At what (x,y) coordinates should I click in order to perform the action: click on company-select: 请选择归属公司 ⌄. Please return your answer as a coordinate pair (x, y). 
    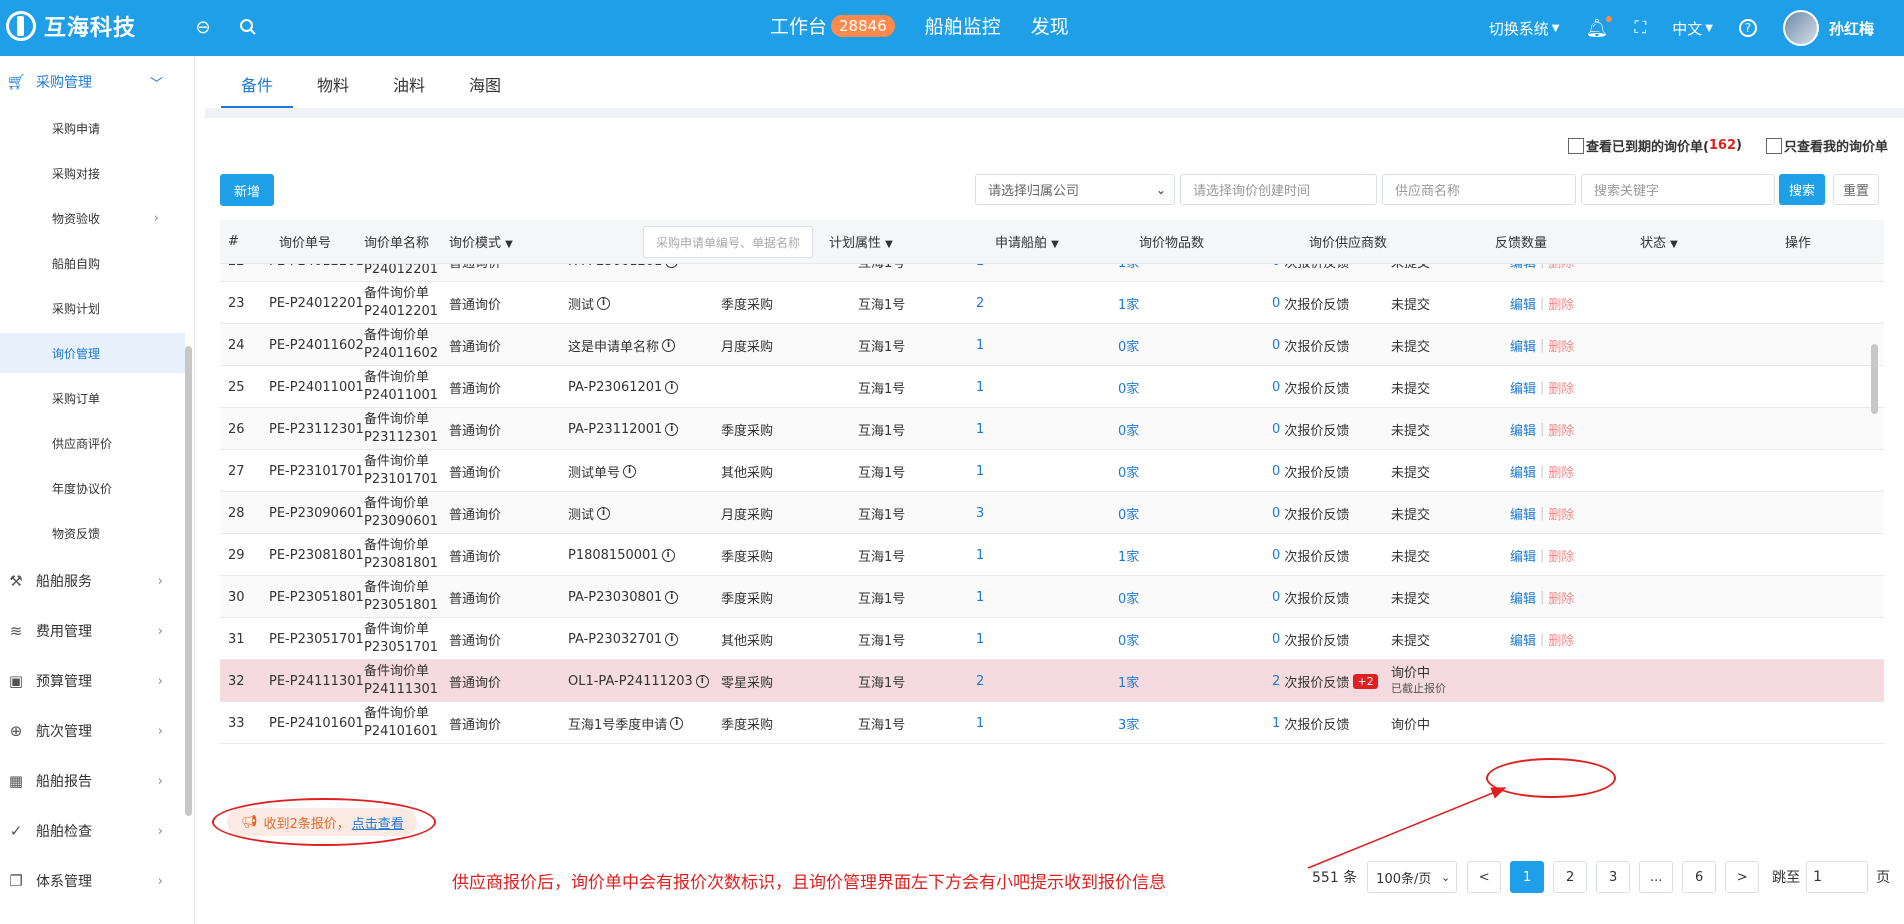
    Looking at the image, I should click on (1075, 189).